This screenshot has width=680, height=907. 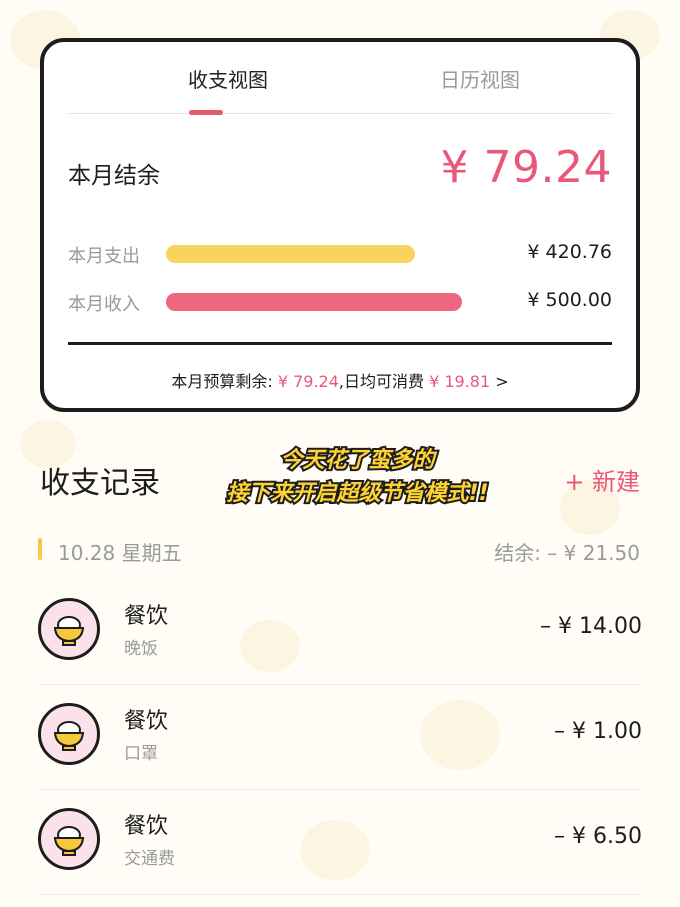 What do you see at coordinates (598, 731) in the screenshot?
I see `record-amount: – ¥ 1.00` at bounding box center [598, 731].